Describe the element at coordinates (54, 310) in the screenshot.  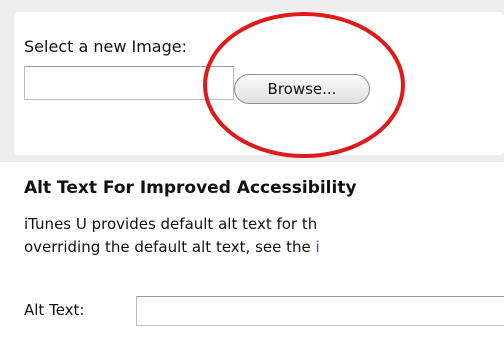
I see `alt-text-field-label: Alt Text:` at that location.